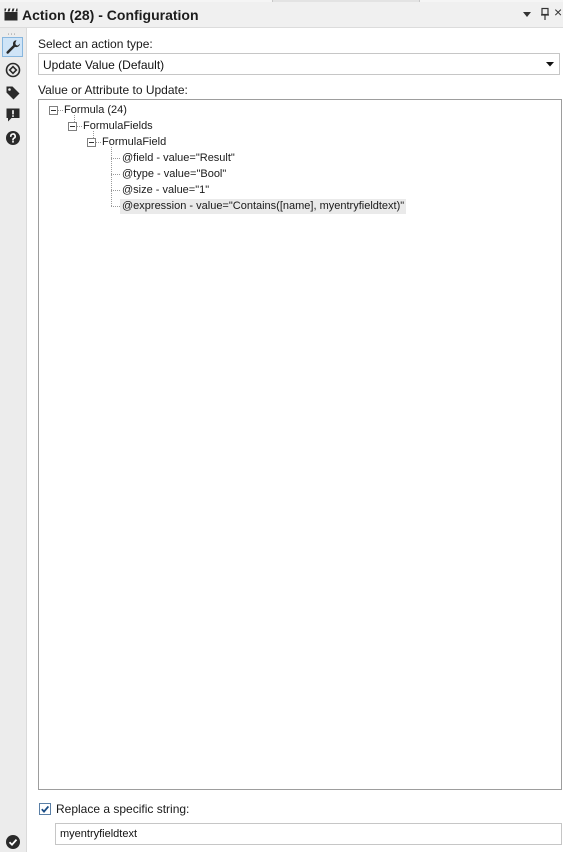 The image size is (563, 852). What do you see at coordinates (281, 15) in the screenshot?
I see `title-bar: Action (28) - Configuration ×` at bounding box center [281, 15].